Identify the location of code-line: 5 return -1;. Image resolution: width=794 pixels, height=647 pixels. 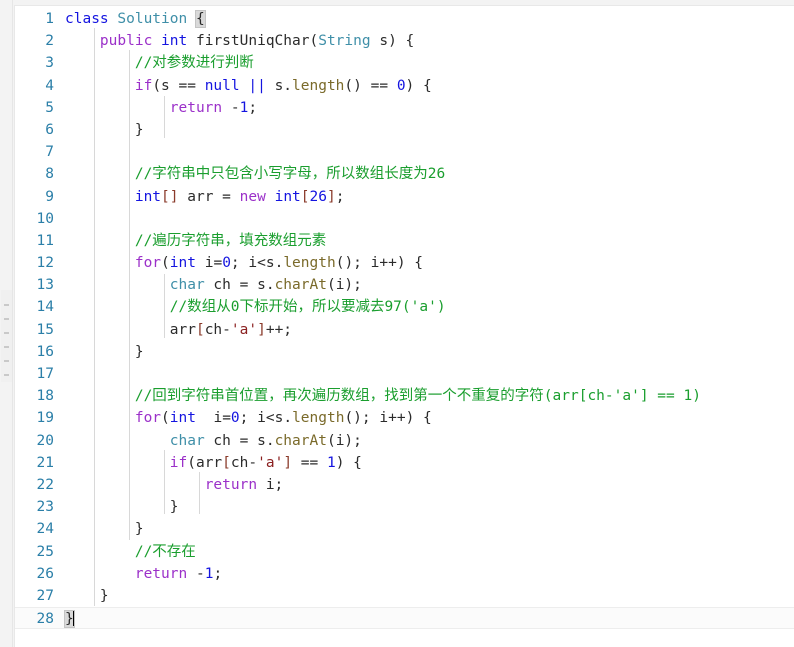
(404, 108).